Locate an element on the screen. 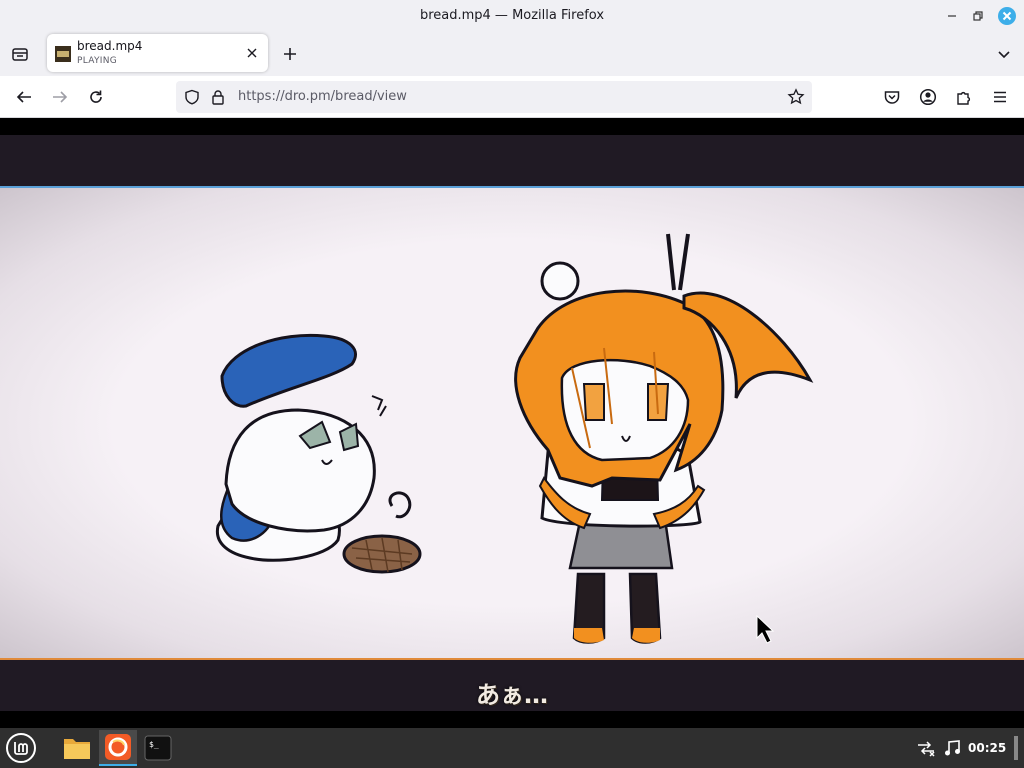  title-bar: bread.mp4 — Mozilla Firefox is located at coordinates (512, 16).